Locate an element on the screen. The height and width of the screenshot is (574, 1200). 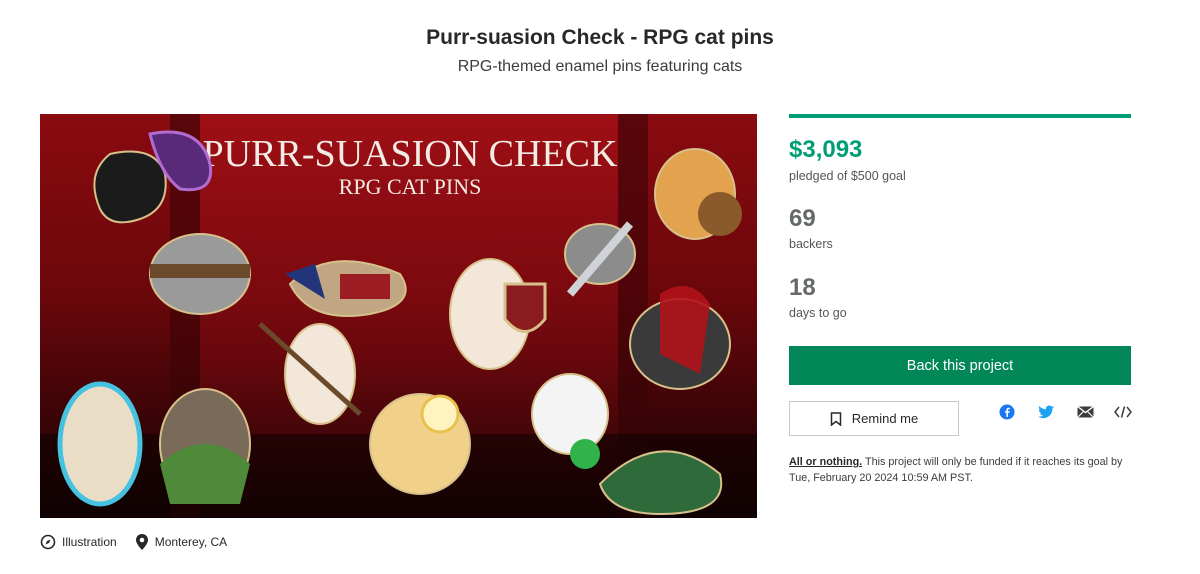
funding-progress-fill is located at coordinates (960, 116).